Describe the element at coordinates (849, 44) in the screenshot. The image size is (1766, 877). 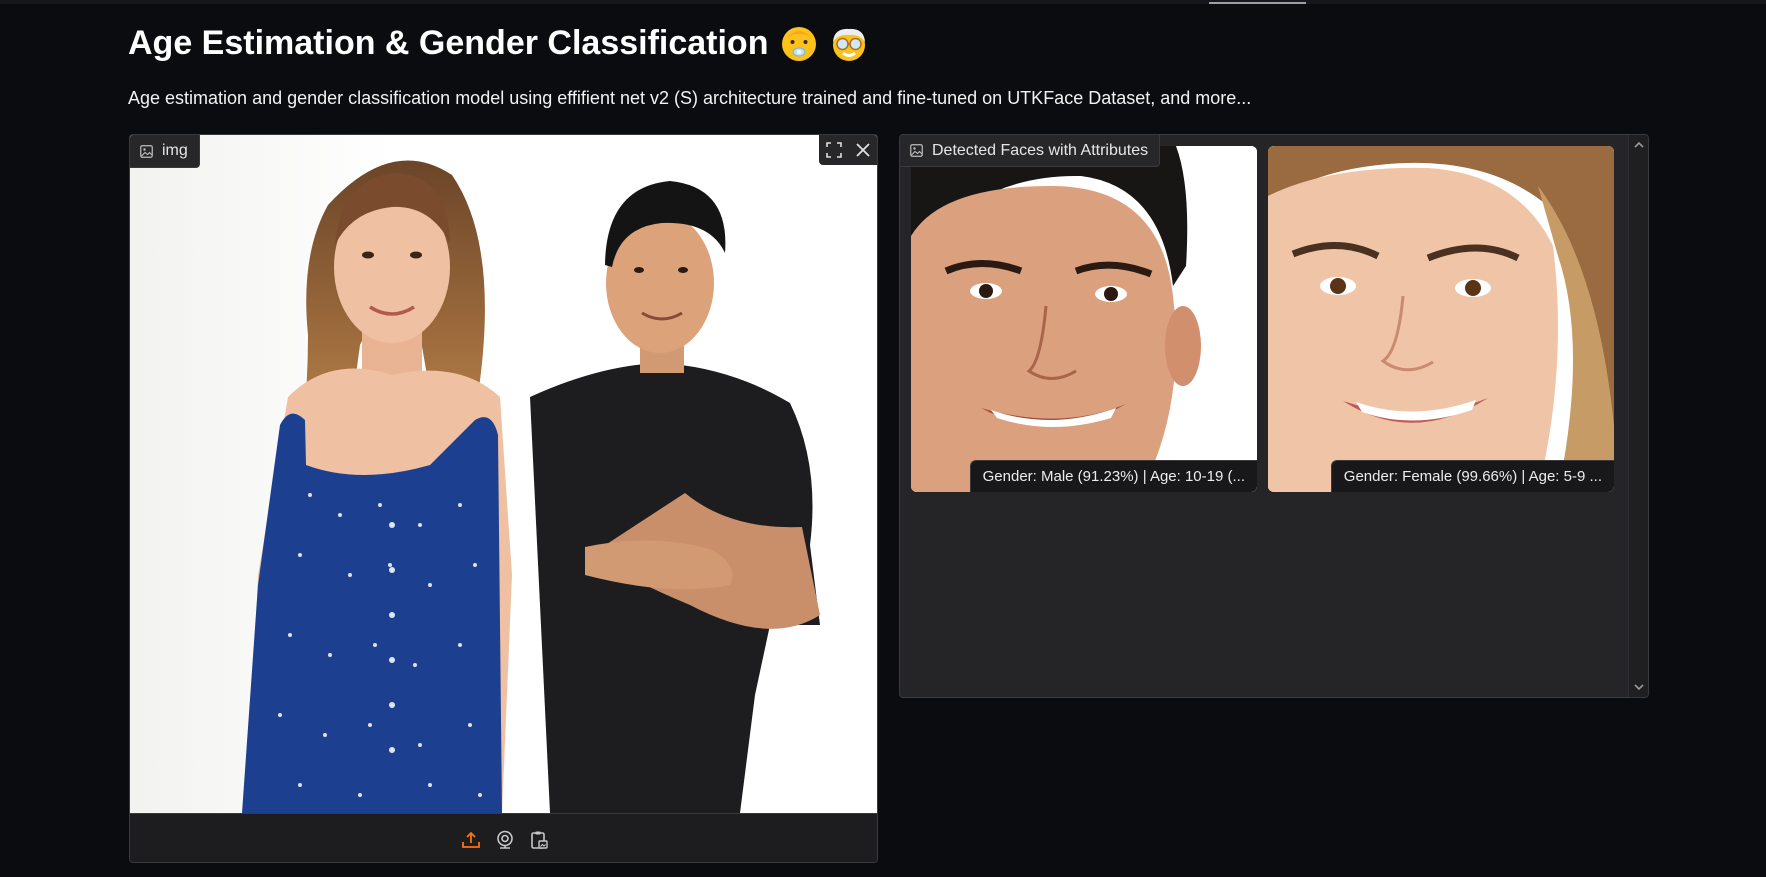
I see `older-adult-emoji-icon` at that location.